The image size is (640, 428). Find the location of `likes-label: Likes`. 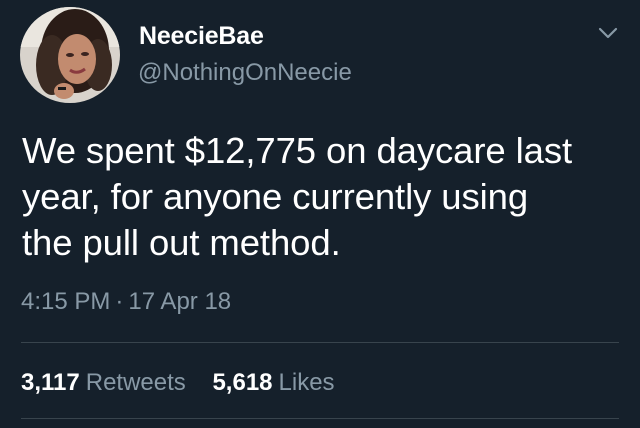

likes-label: Likes is located at coordinates (306, 382).